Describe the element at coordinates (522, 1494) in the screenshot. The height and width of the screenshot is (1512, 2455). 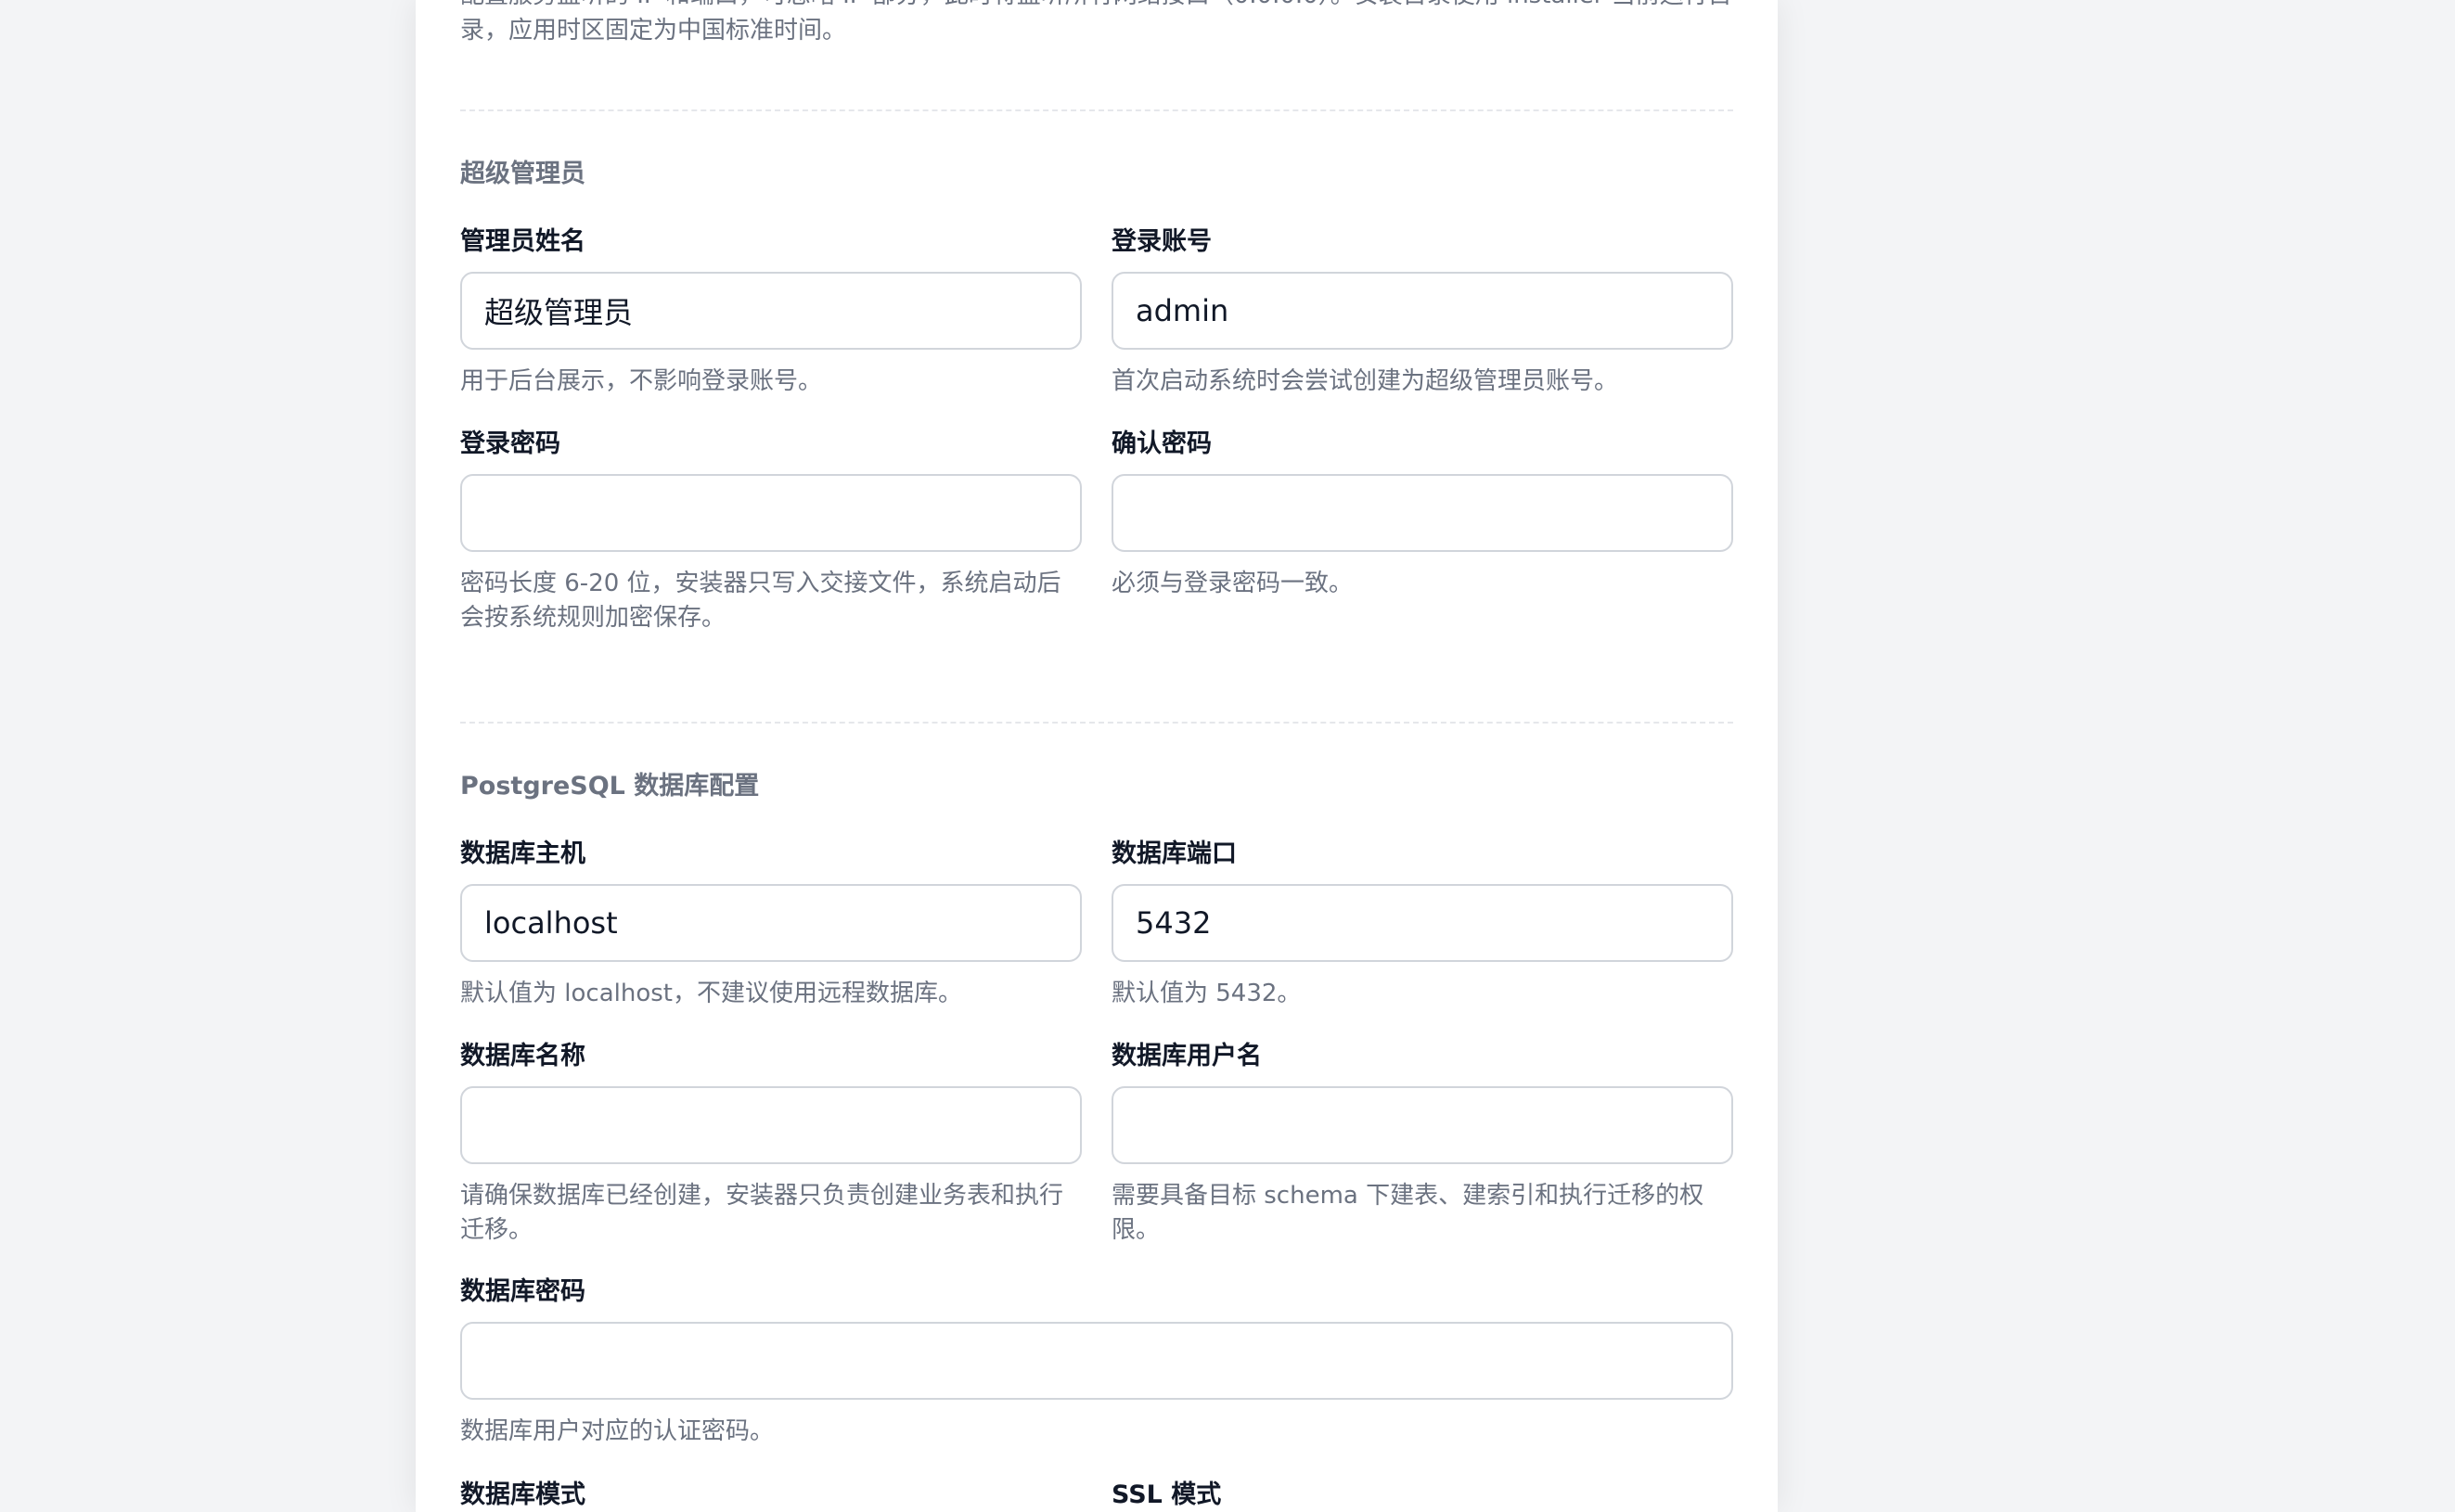
I see `db-schema-label: 数据库模式` at that location.